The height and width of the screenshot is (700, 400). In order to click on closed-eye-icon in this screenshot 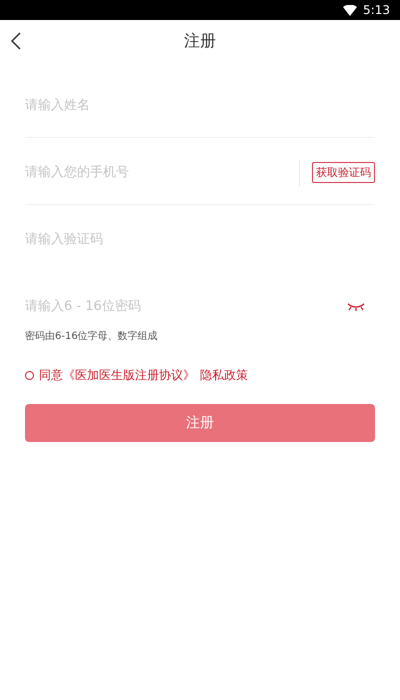, I will do `click(356, 306)`.